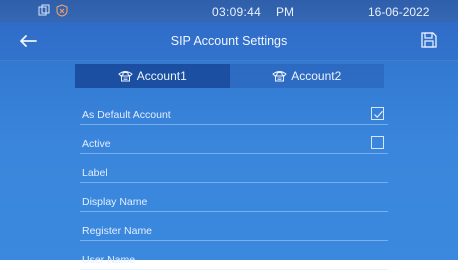 This screenshot has width=458, height=272. What do you see at coordinates (316, 76) in the screenshot?
I see `tab-account2-label: Account2` at bounding box center [316, 76].